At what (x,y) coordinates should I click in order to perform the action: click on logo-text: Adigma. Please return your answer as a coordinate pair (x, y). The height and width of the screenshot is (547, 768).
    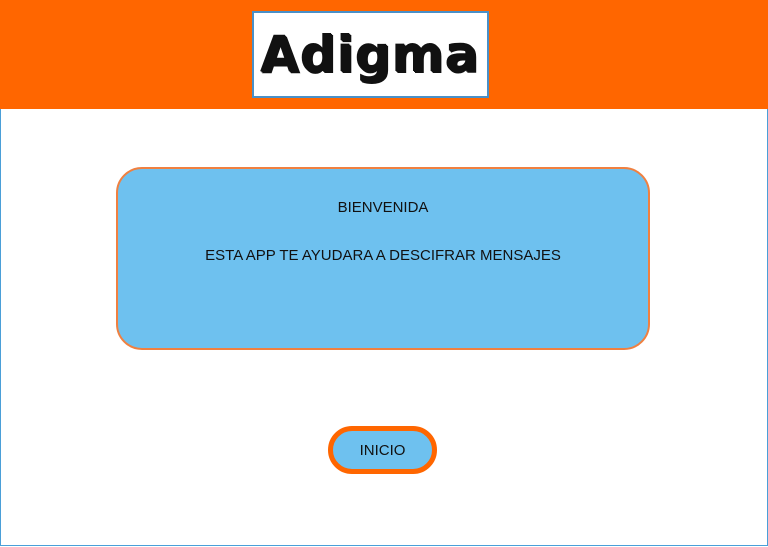
    Looking at the image, I should click on (370, 54).